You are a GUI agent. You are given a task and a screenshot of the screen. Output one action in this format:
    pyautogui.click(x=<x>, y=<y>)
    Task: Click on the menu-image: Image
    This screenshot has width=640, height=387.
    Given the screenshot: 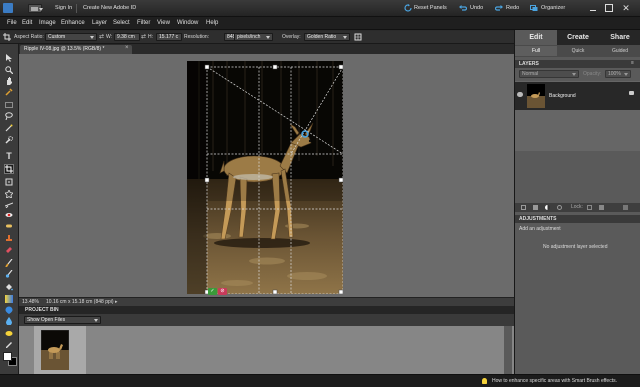 What is the action you would take?
    pyautogui.click(x=47, y=23)
    